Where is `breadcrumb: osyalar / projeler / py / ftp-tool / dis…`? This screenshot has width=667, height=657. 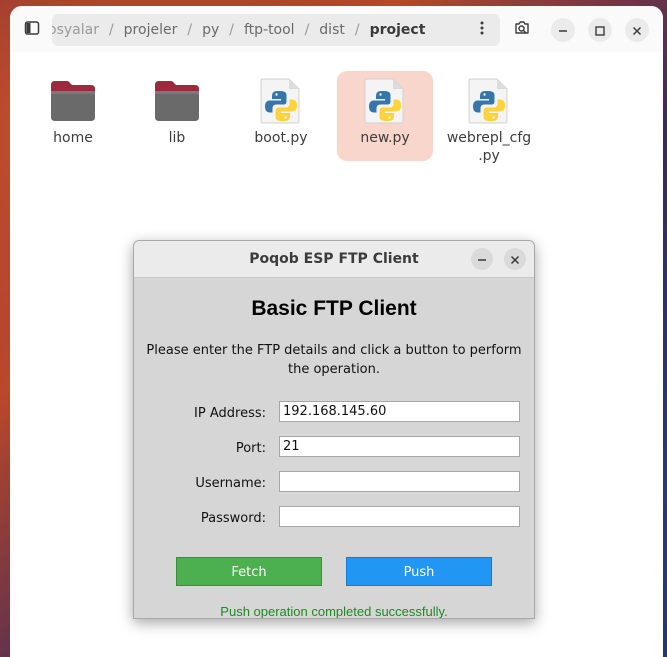
breadcrumb: osyalar / projeler / py / ftp-tool / dis… is located at coordinates (276, 30).